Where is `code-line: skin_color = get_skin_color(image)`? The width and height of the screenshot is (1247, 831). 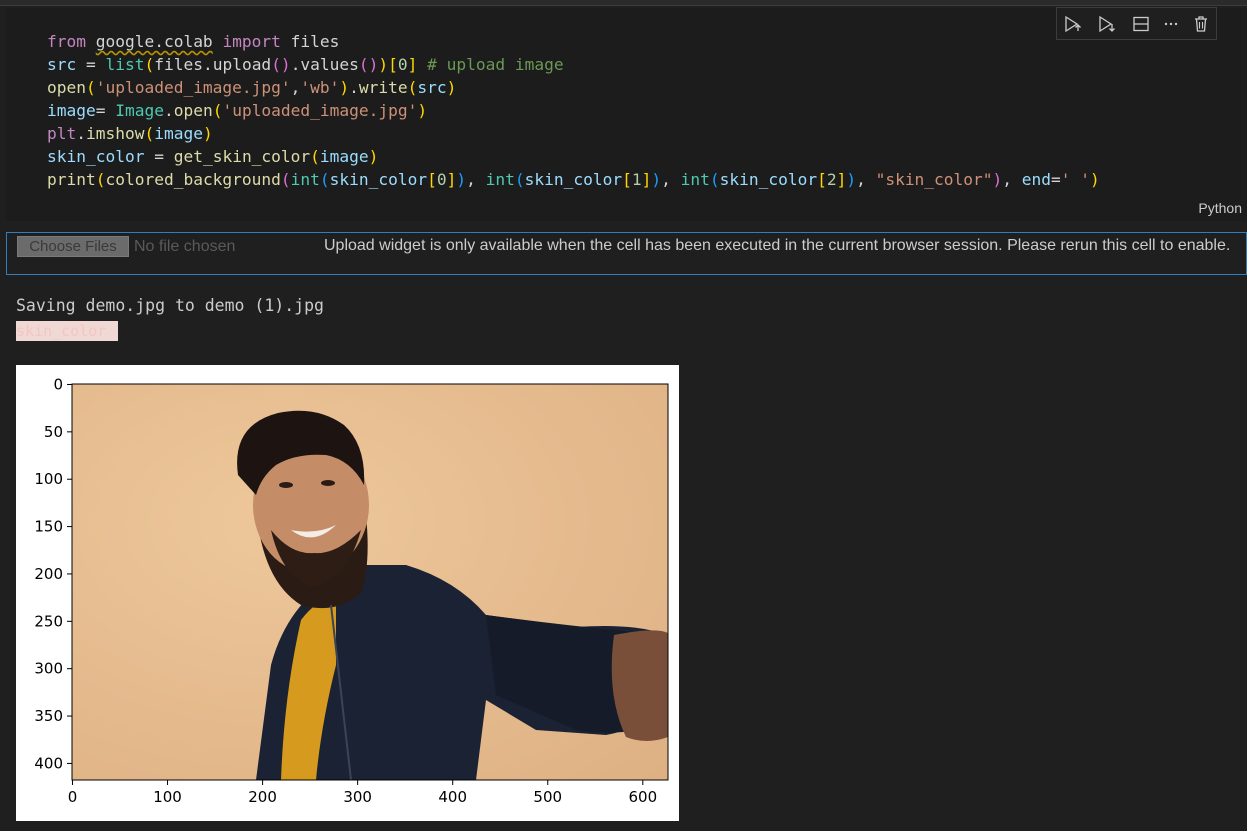 code-line: skin_color = get_skin_color(image) is located at coordinates (213, 156).